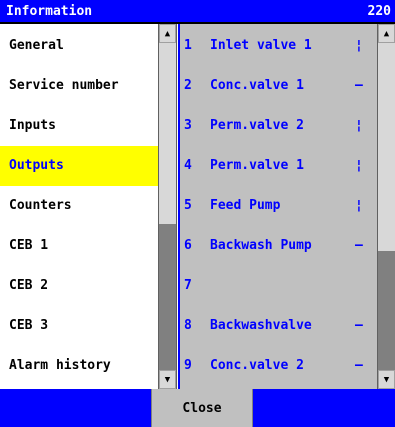 Image resolution: width=395 pixels, height=427 pixels. Describe the element at coordinates (386, 147) in the screenshot. I see `outputs-scroll-thumb` at that location.